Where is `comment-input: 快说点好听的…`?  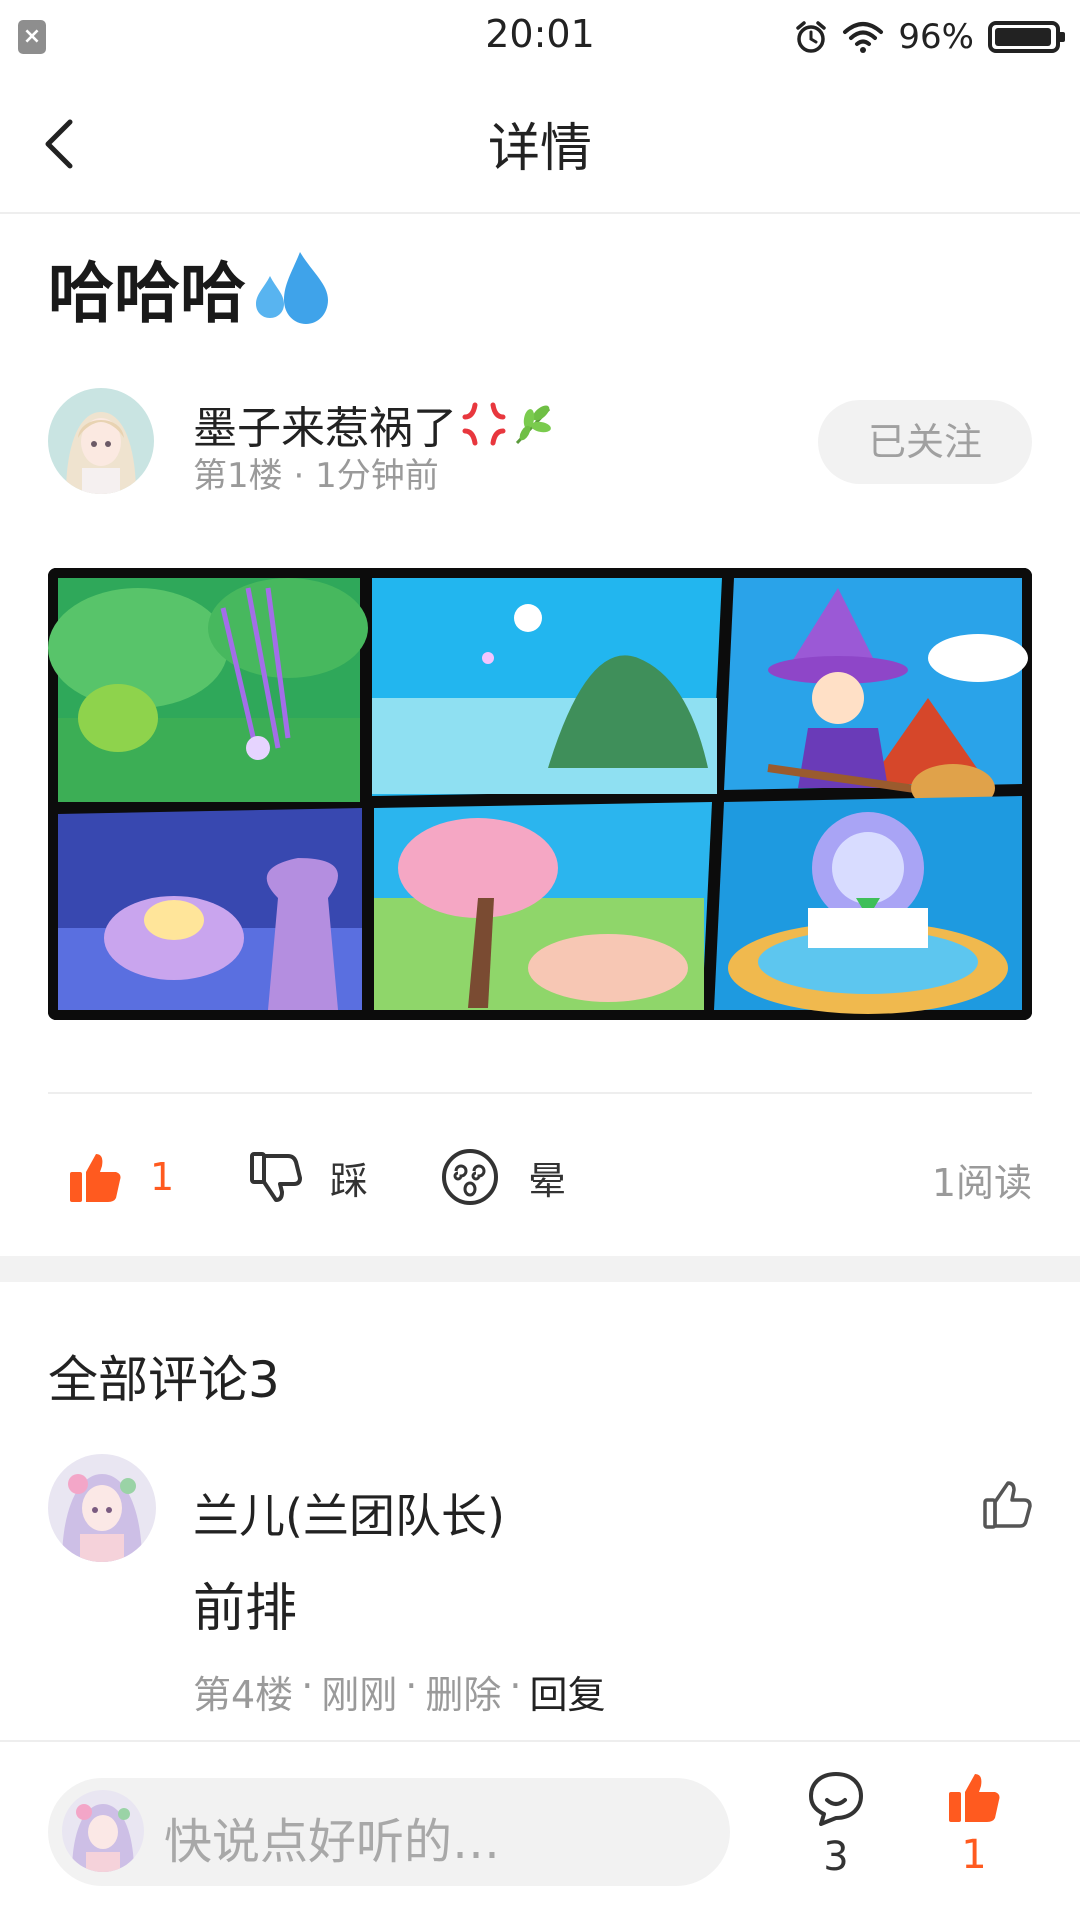 comment-input: 快说点好听的… is located at coordinates (389, 1832).